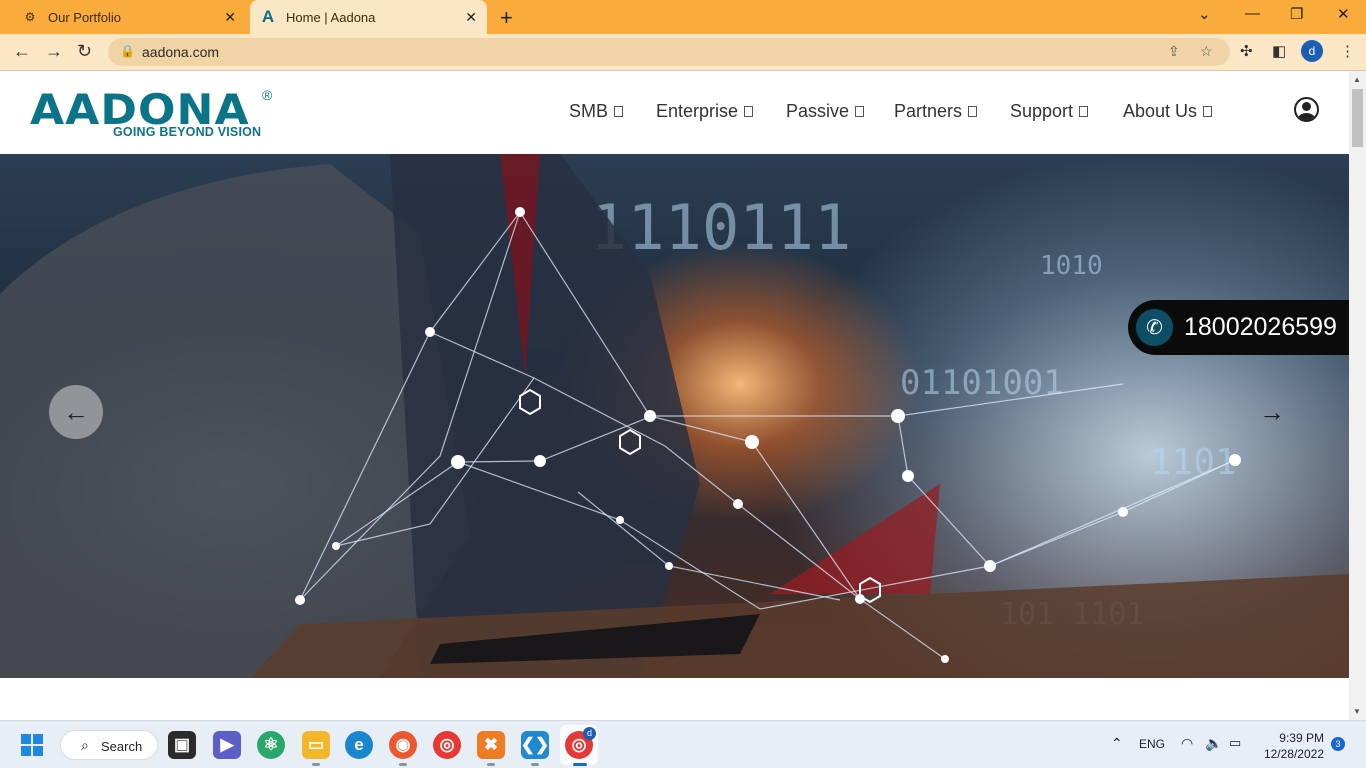  Describe the element at coordinates (1343, 14) in the screenshot. I see `close-window-icon: ✕` at that location.